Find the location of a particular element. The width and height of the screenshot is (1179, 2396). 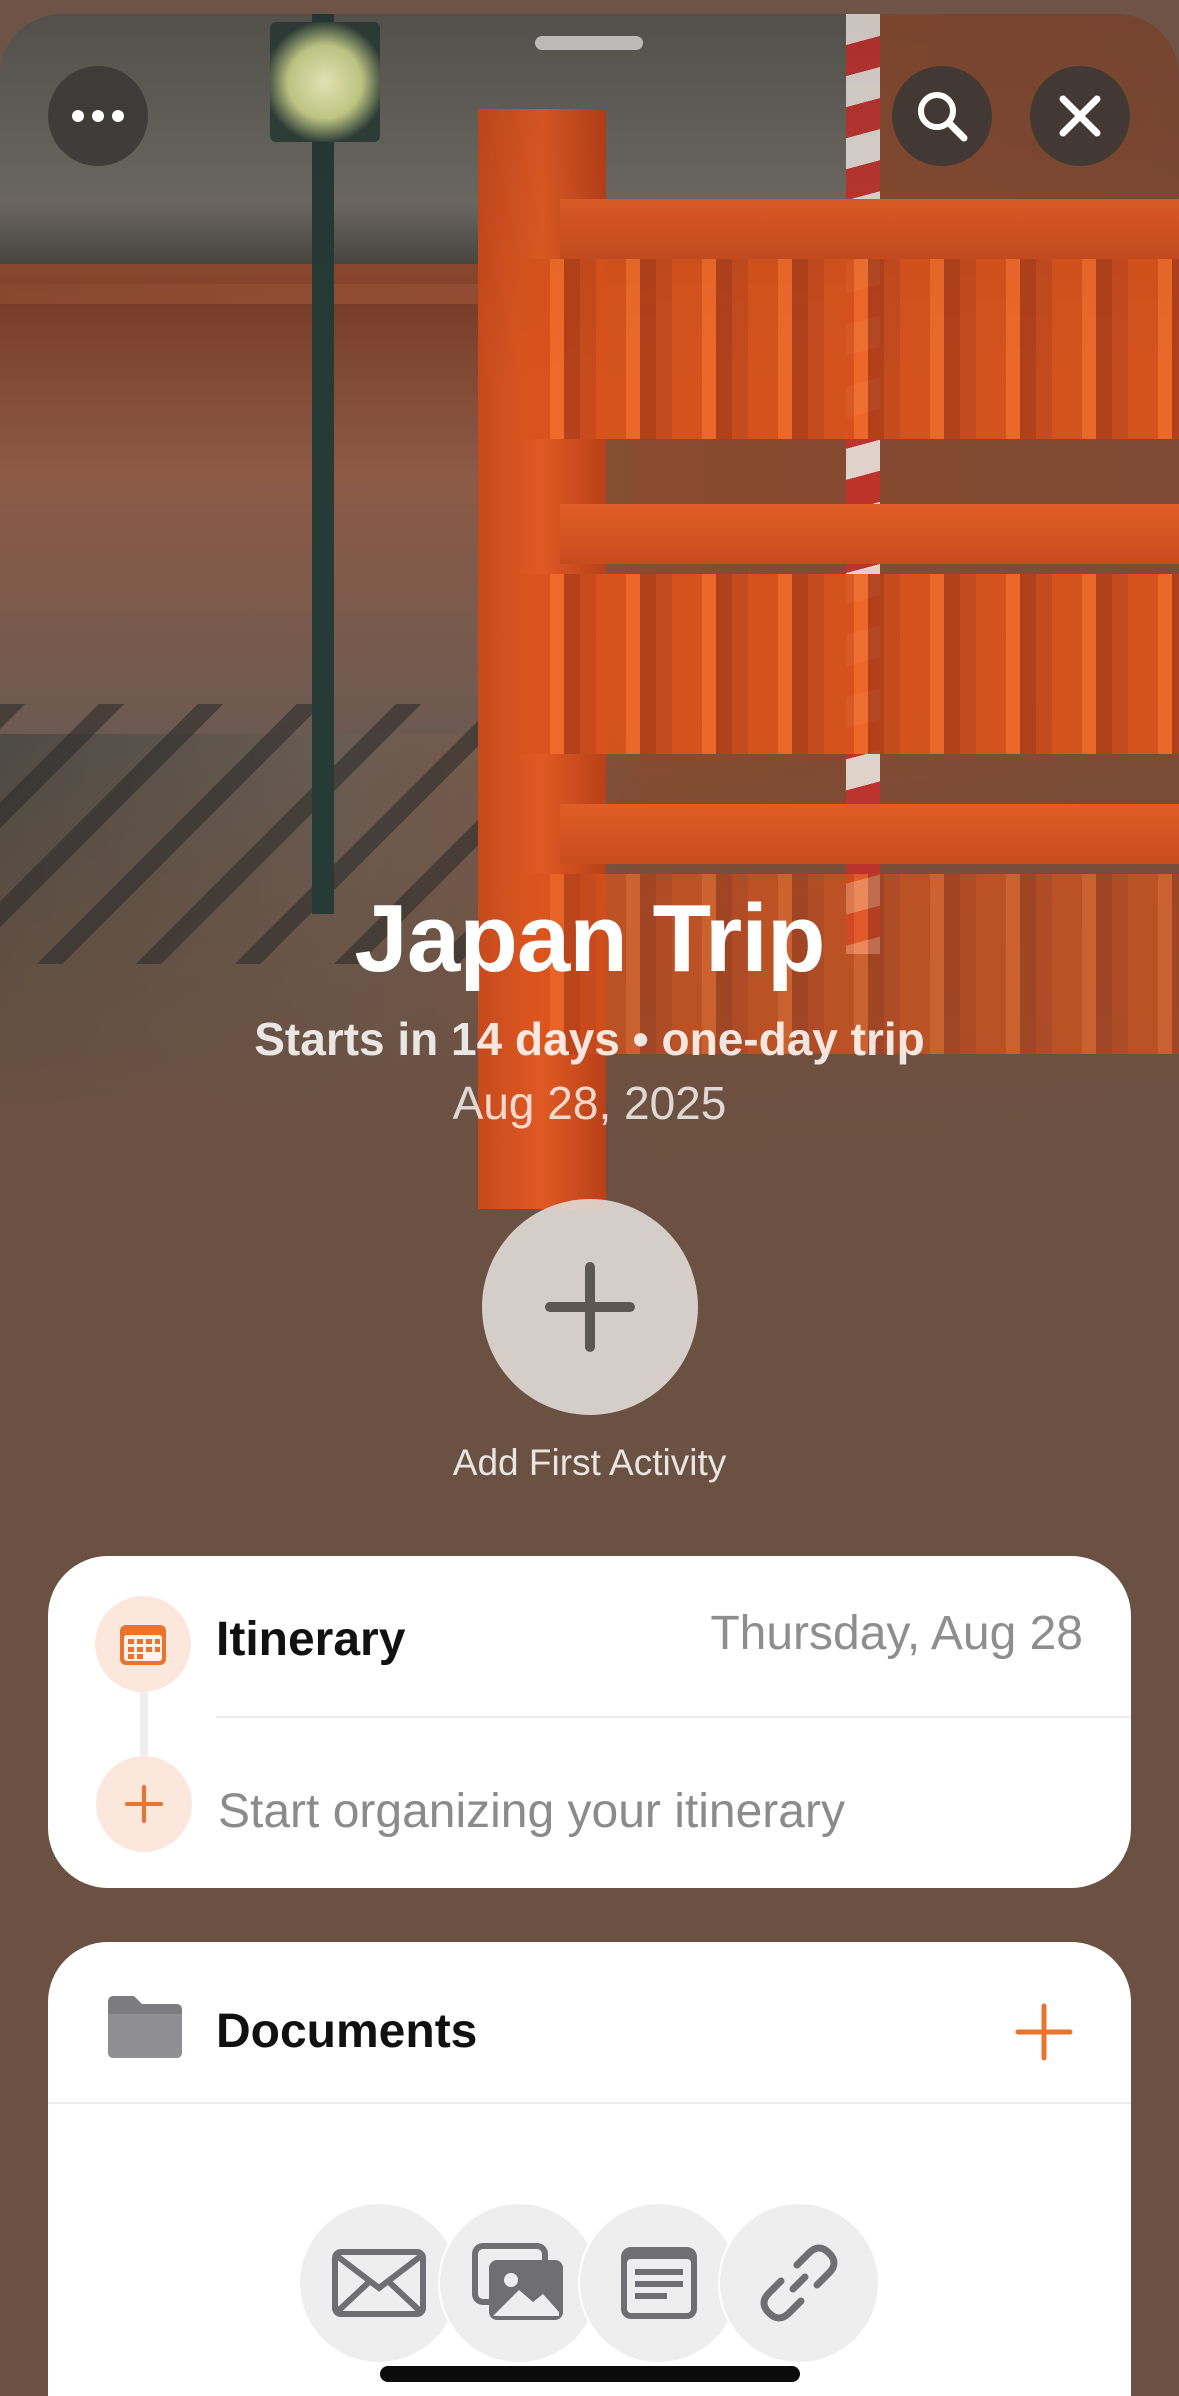

calendar-icon is located at coordinates (143, 1645).